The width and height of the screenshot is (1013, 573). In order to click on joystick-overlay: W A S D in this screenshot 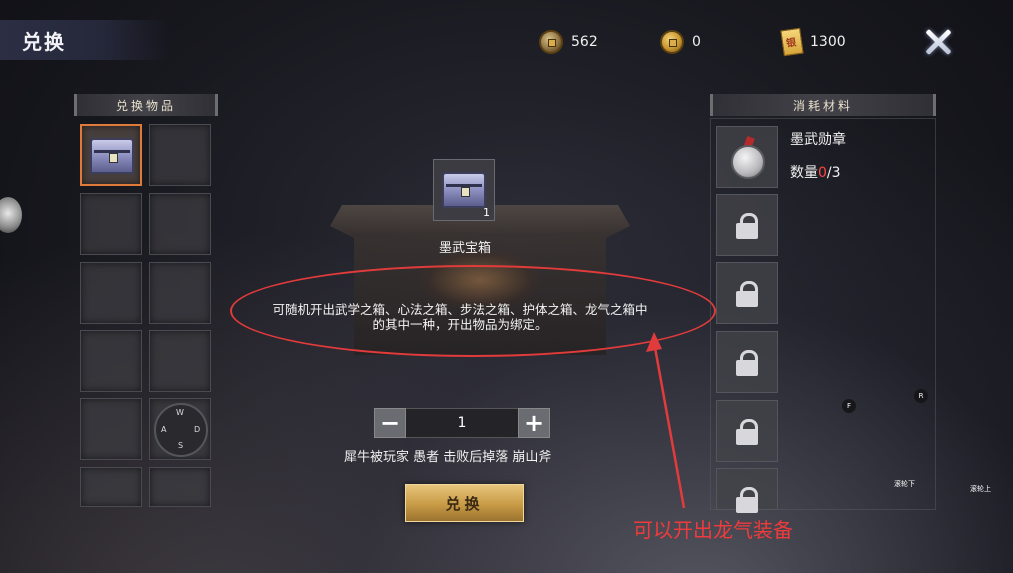, I will do `click(181, 430)`.